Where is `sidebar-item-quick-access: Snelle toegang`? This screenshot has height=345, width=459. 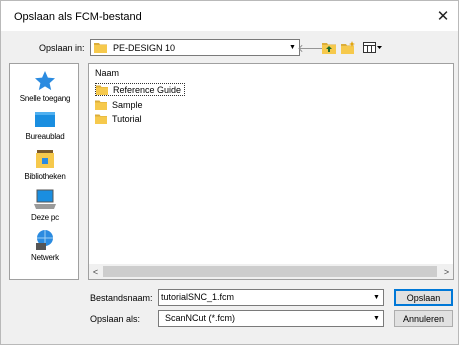
sidebar-item-quick-access: Snelle toegang is located at coordinates (45, 86).